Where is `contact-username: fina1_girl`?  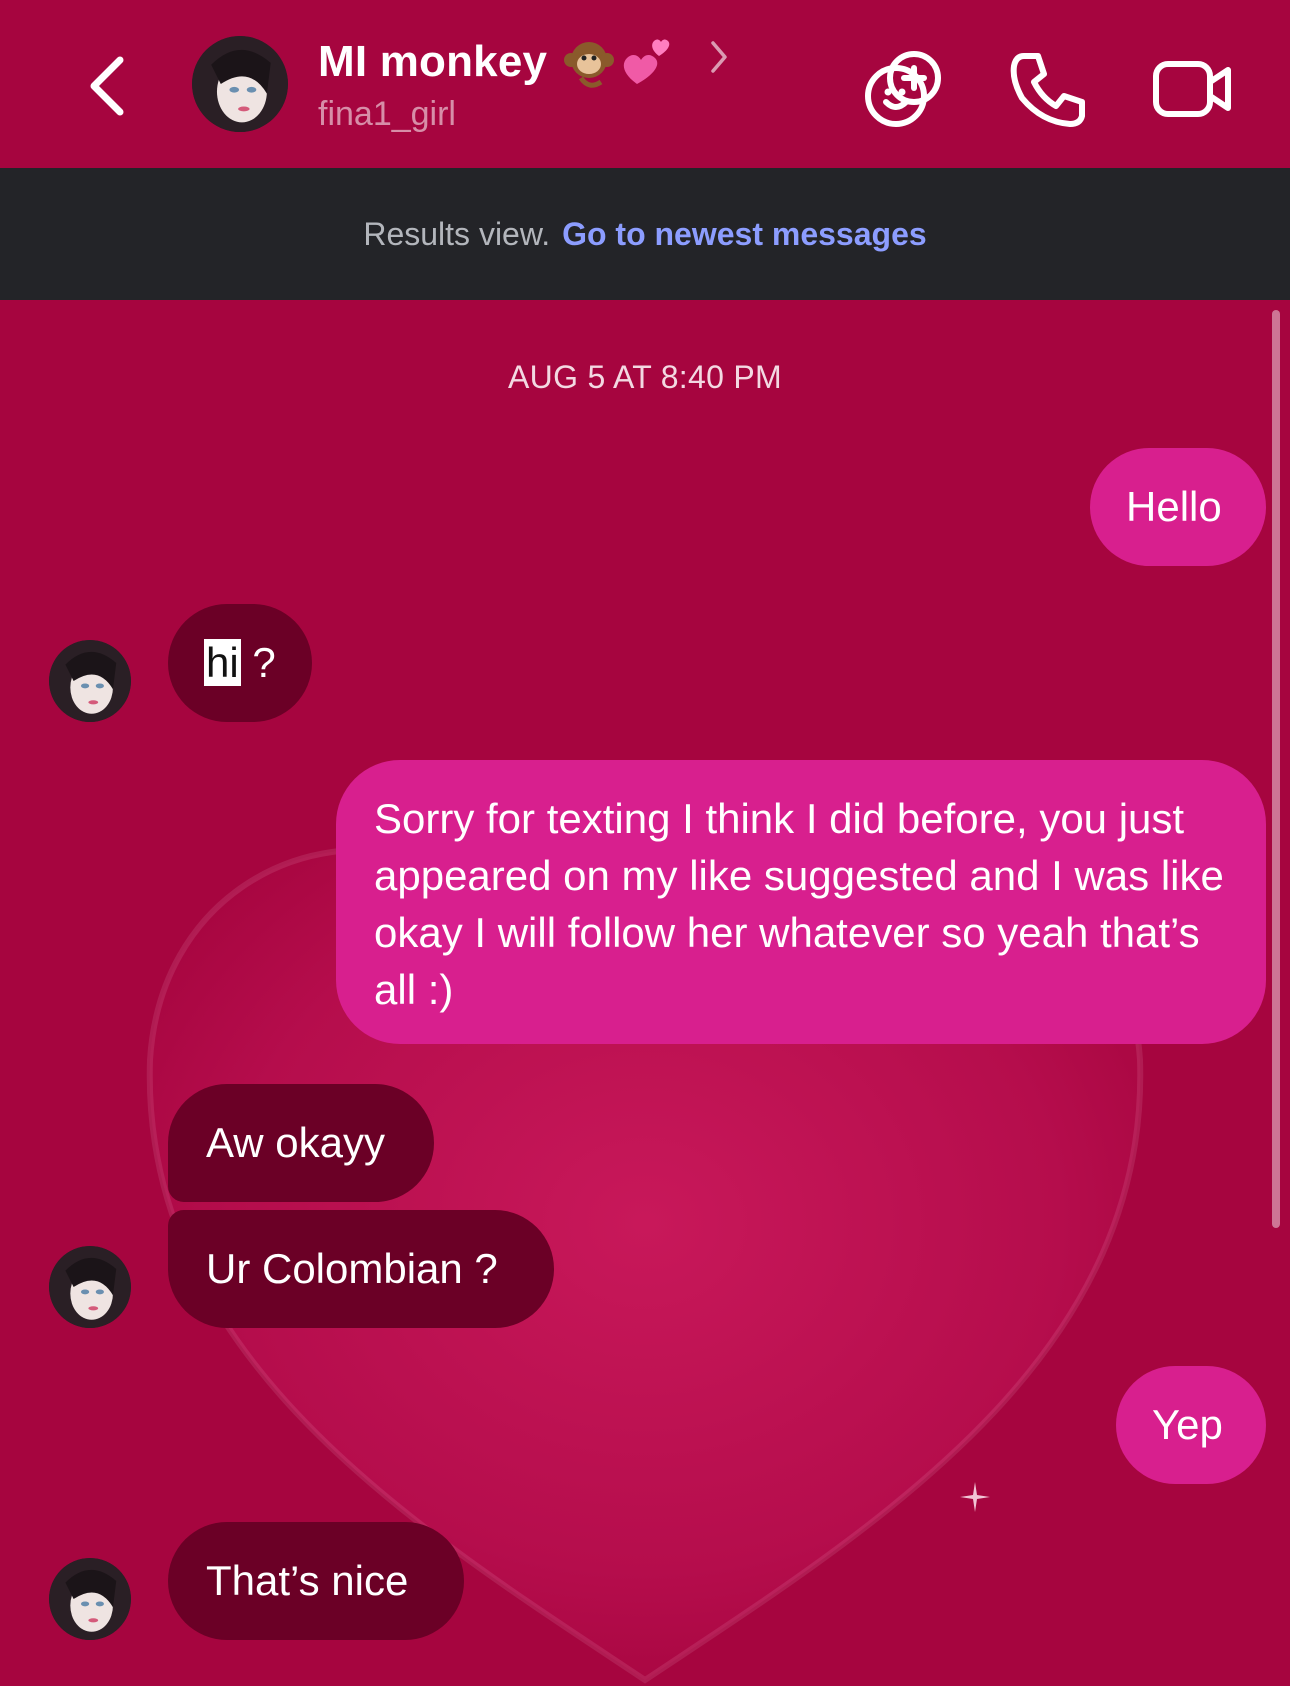
contact-username: fina1_girl is located at coordinates (387, 114).